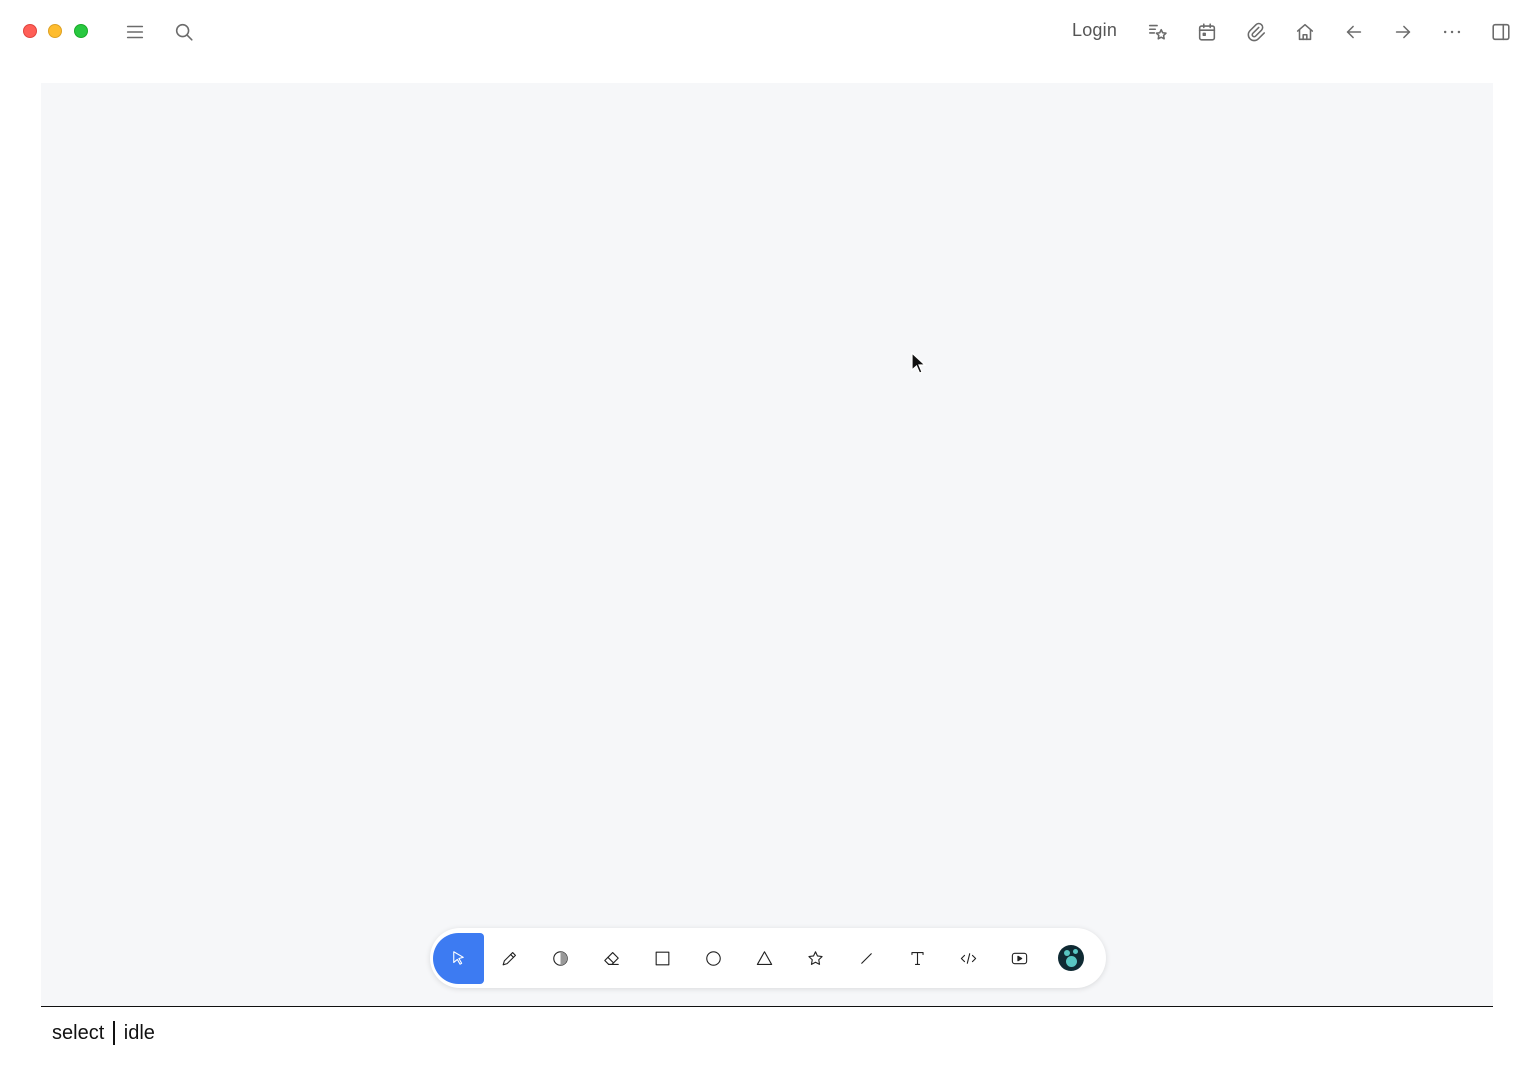  Describe the element at coordinates (30, 31) in the screenshot. I see `close-window-button` at that location.